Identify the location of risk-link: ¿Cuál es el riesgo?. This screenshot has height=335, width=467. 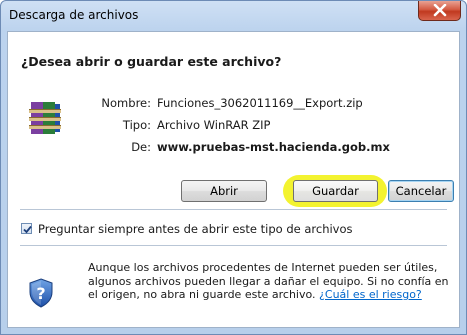
(370, 294).